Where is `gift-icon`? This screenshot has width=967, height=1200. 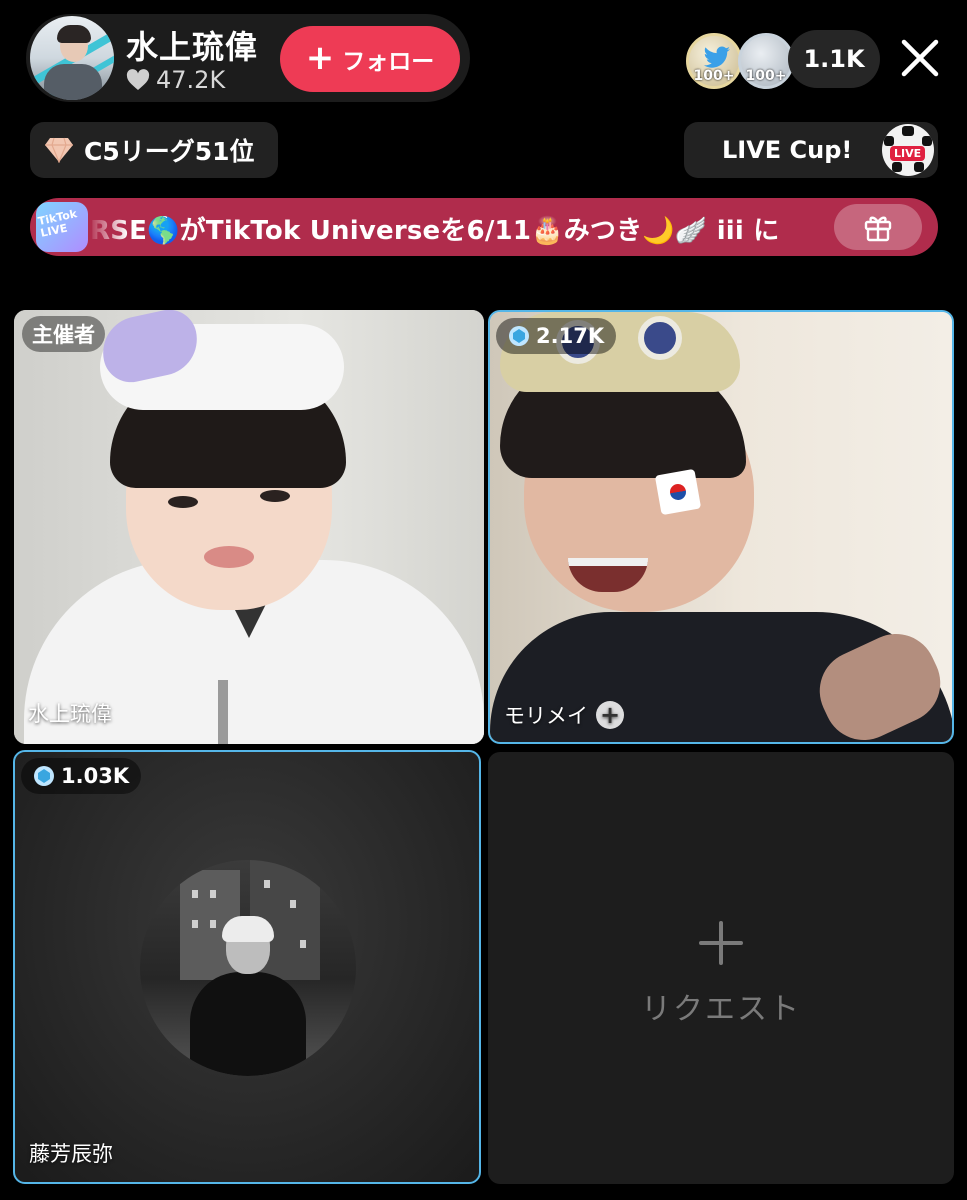
gift-icon is located at coordinates (878, 229).